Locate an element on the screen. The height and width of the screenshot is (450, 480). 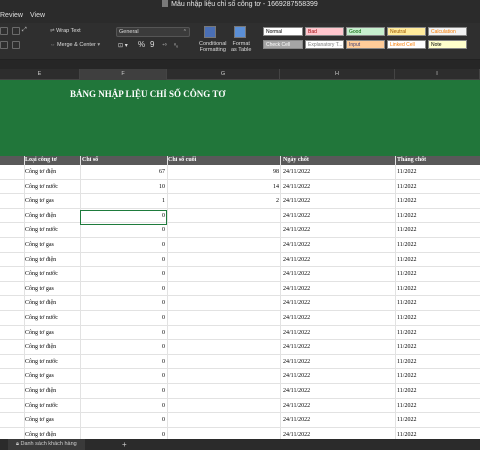
header-close-date: Ngày chốt is located at coordinates (296, 160).